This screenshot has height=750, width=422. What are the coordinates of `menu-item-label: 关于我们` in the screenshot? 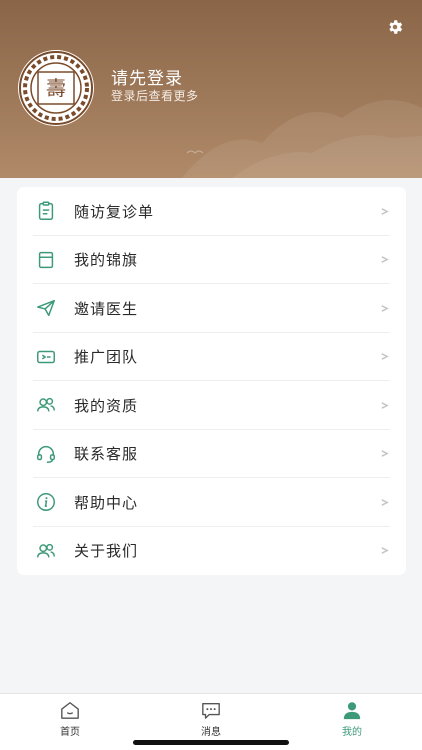 It's located at (106, 551).